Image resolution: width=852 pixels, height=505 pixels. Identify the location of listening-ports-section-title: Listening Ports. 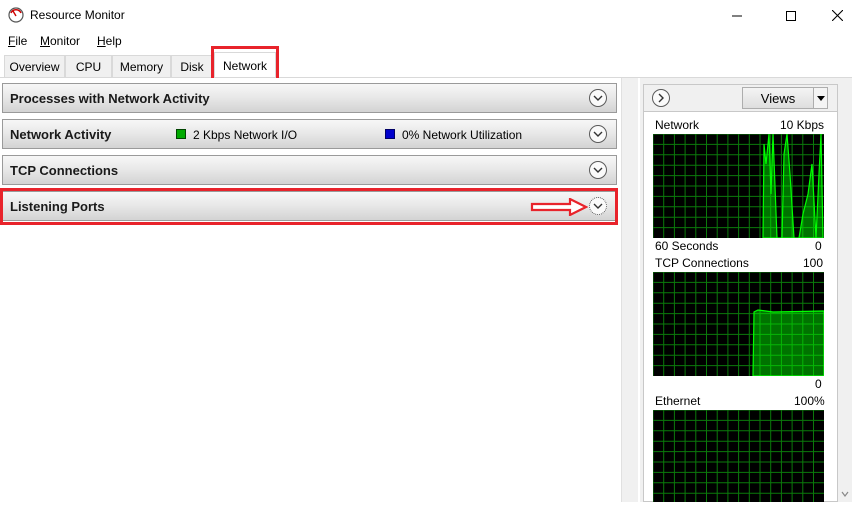
(57, 206).